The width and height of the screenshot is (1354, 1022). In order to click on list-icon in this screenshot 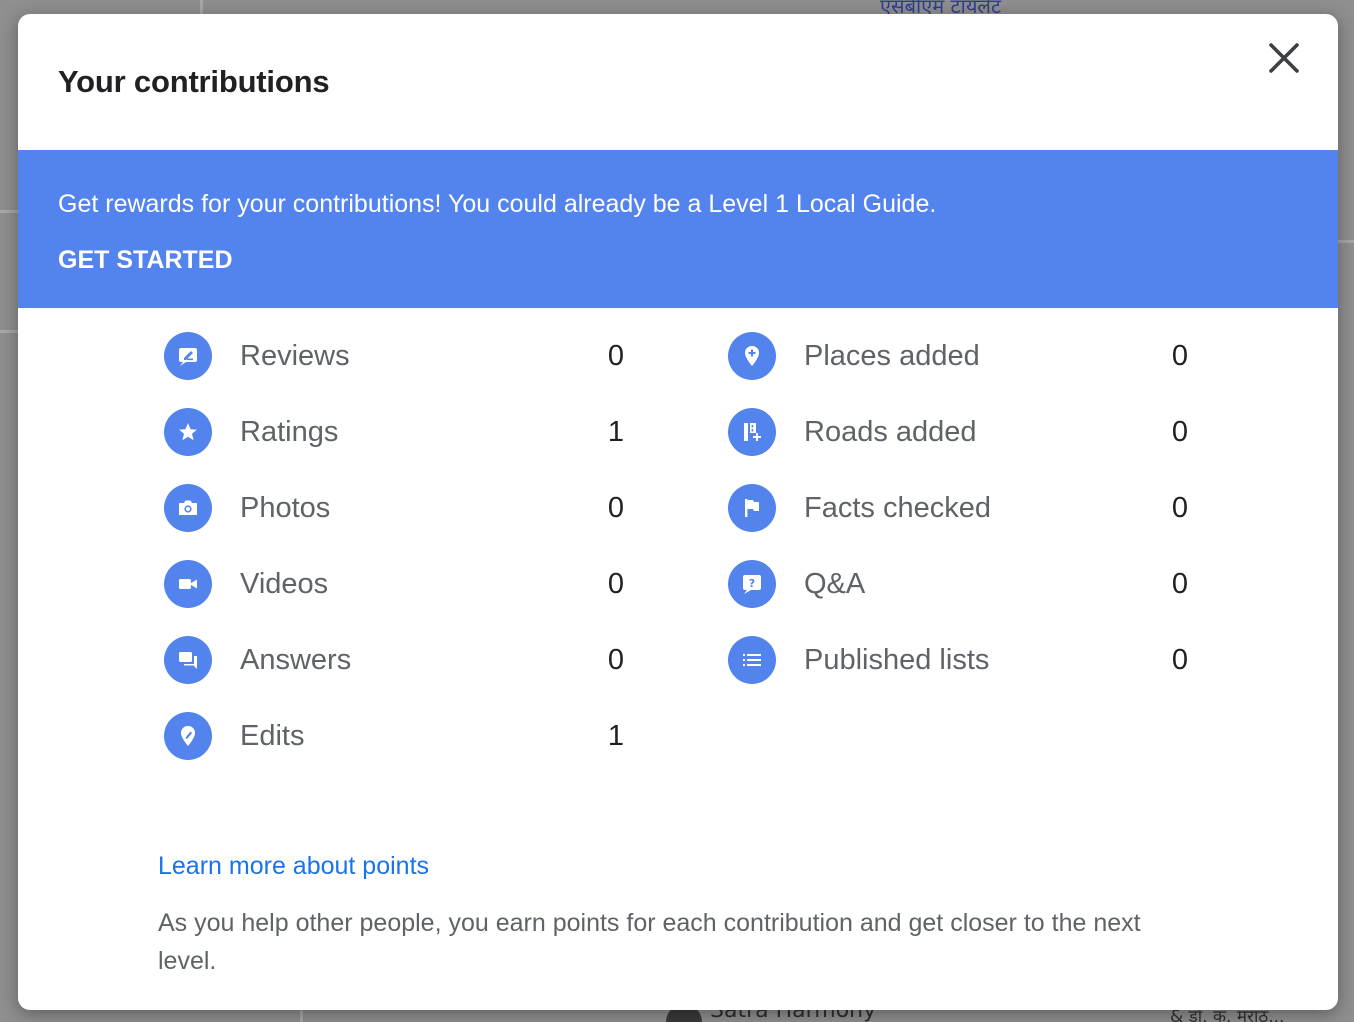, I will do `click(752, 660)`.